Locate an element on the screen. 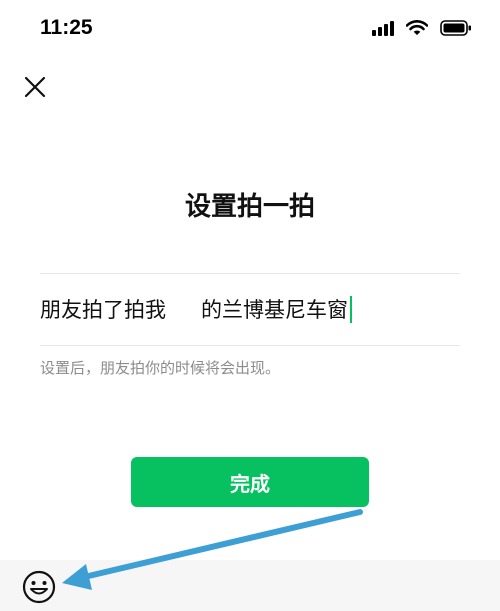 The image size is (500, 611). status-bar: 11:25 is located at coordinates (250, 28).